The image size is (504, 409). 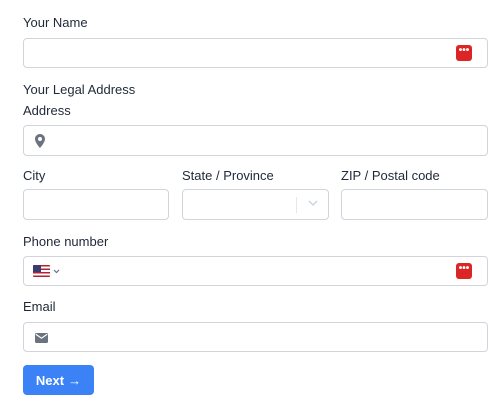 What do you see at coordinates (255, 53) in the screenshot?
I see `name-input: •••` at bounding box center [255, 53].